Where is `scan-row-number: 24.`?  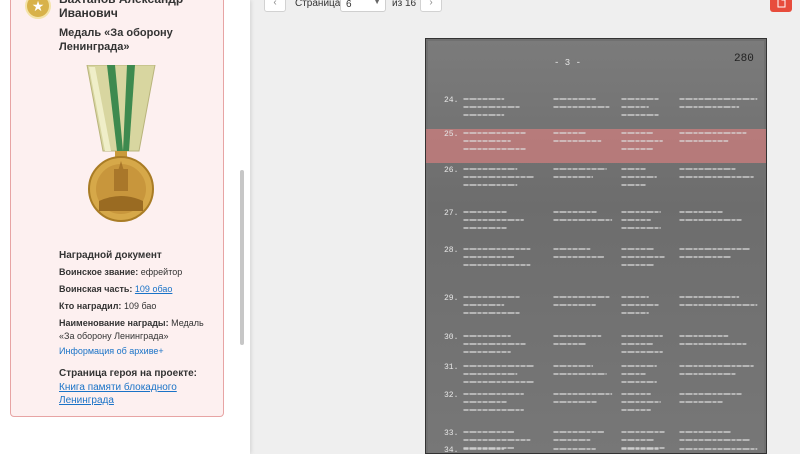 scan-row-number: 24. is located at coordinates (451, 100).